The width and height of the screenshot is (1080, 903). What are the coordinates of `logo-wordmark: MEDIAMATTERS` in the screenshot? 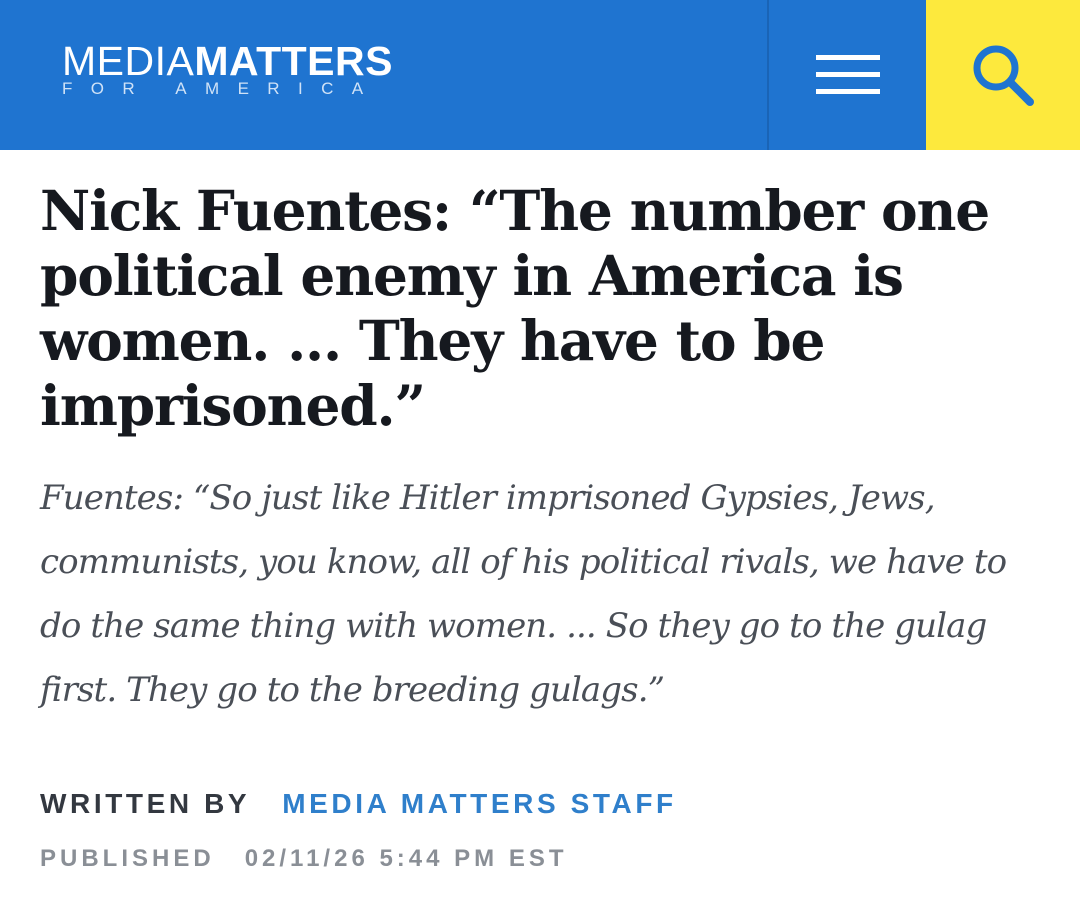 It's located at (227, 61).